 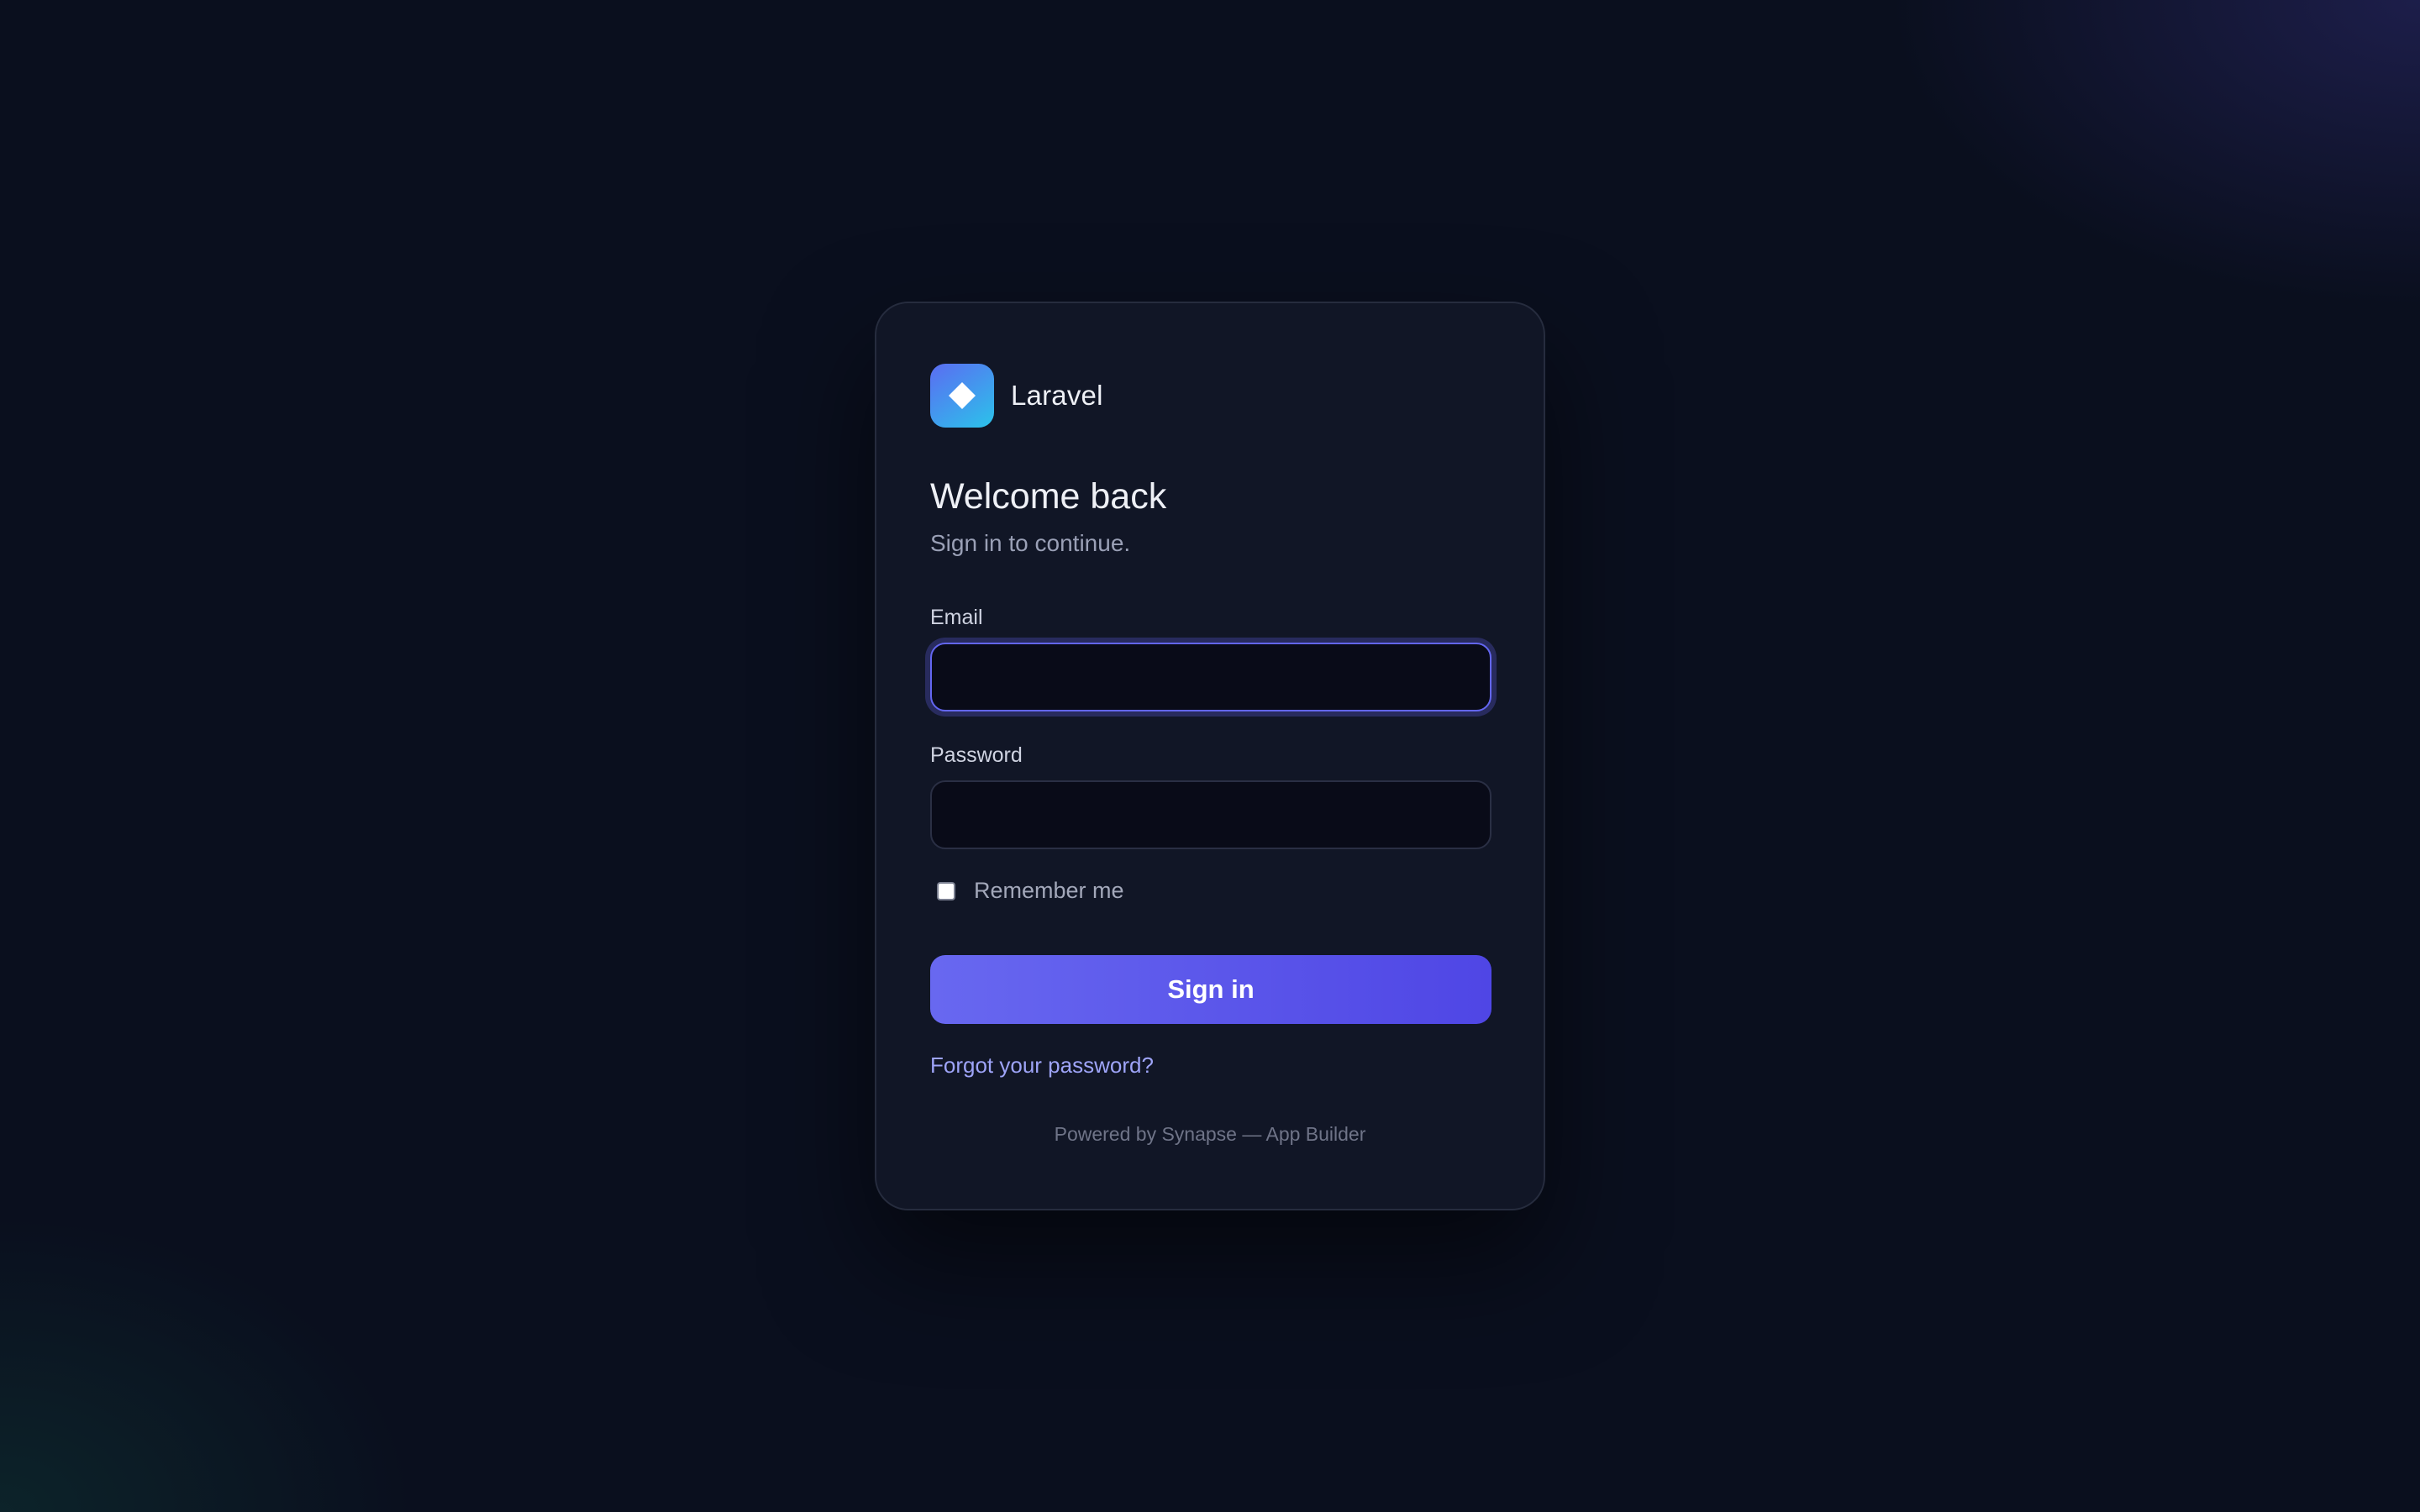 What do you see at coordinates (946, 890) in the screenshot?
I see `remember-me-checkbox` at bounding box center [946, 890].